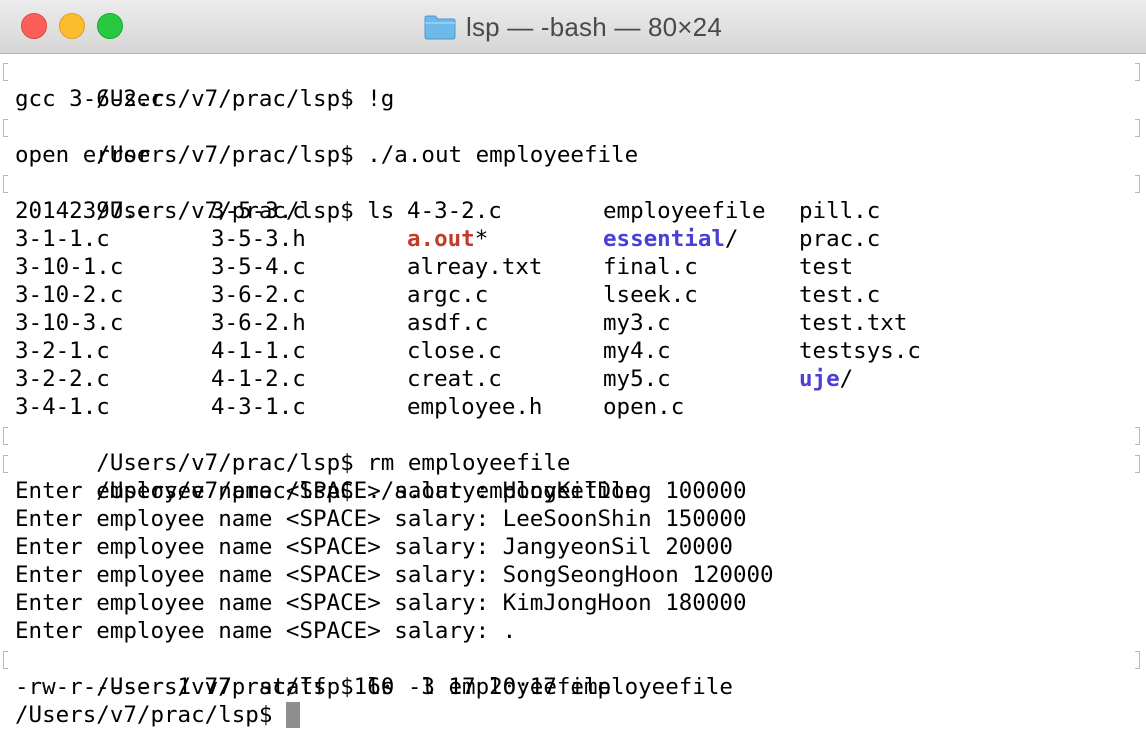 This screenshot has width=1146, height=734. I want to click on terminal-line: /Users/v7/prac/lsp$ ls -l employeefile, so click(573, 672).